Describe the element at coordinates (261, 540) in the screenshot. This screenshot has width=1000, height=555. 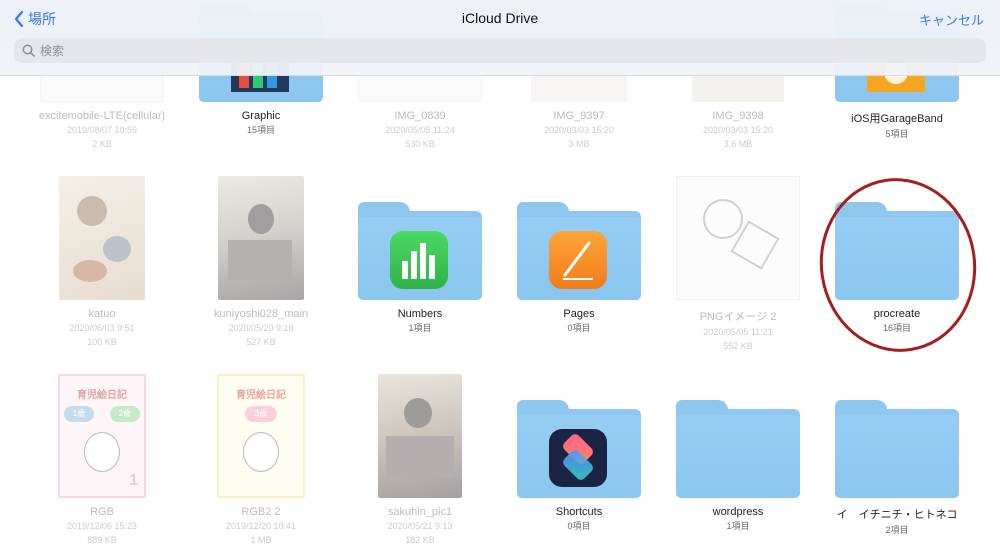
I see `file-size: 1 MB` at that location.